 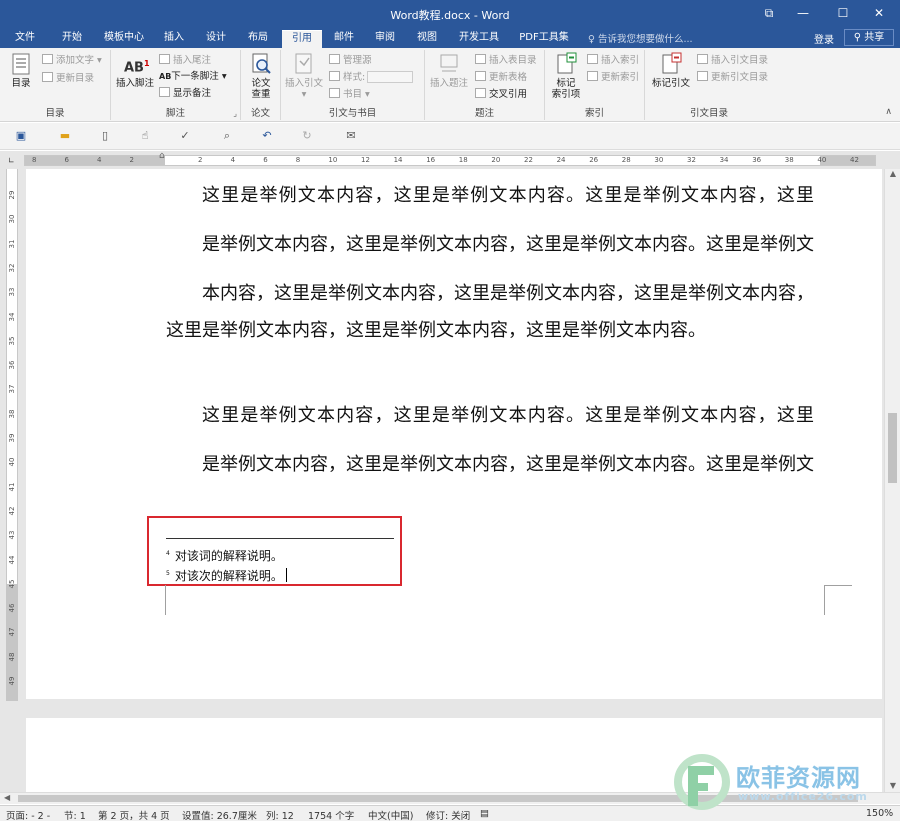 I want to click on status-page-of: 第 2 页，共 4 页, so click(x=134, y=814).